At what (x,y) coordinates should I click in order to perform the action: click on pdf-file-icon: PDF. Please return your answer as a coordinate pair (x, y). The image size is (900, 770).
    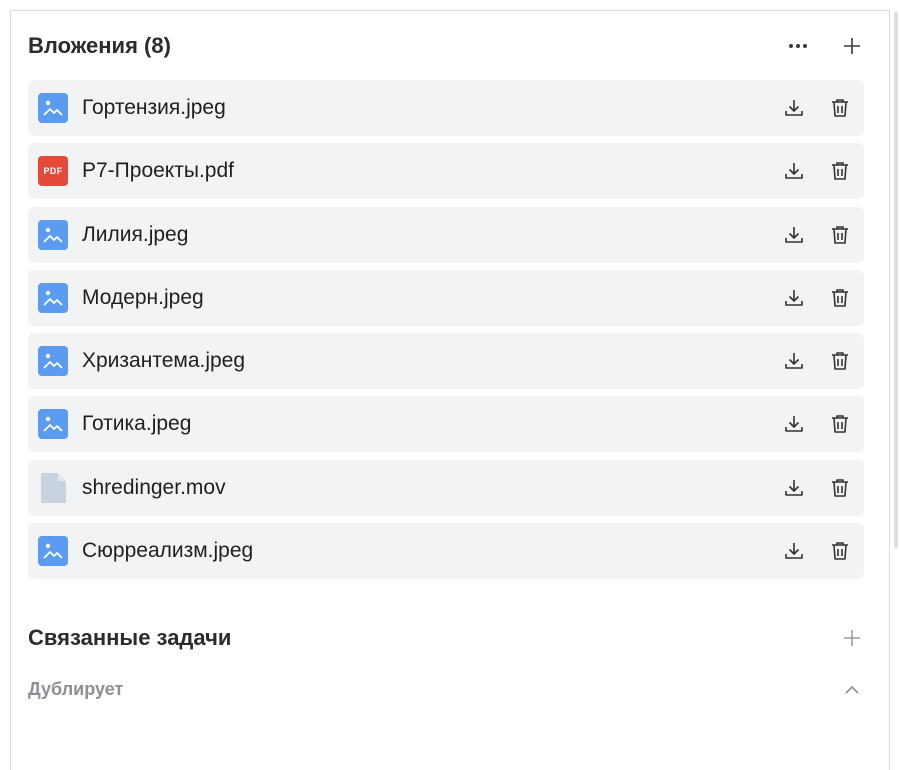
    Looking at the image, I should click on (53, 171).